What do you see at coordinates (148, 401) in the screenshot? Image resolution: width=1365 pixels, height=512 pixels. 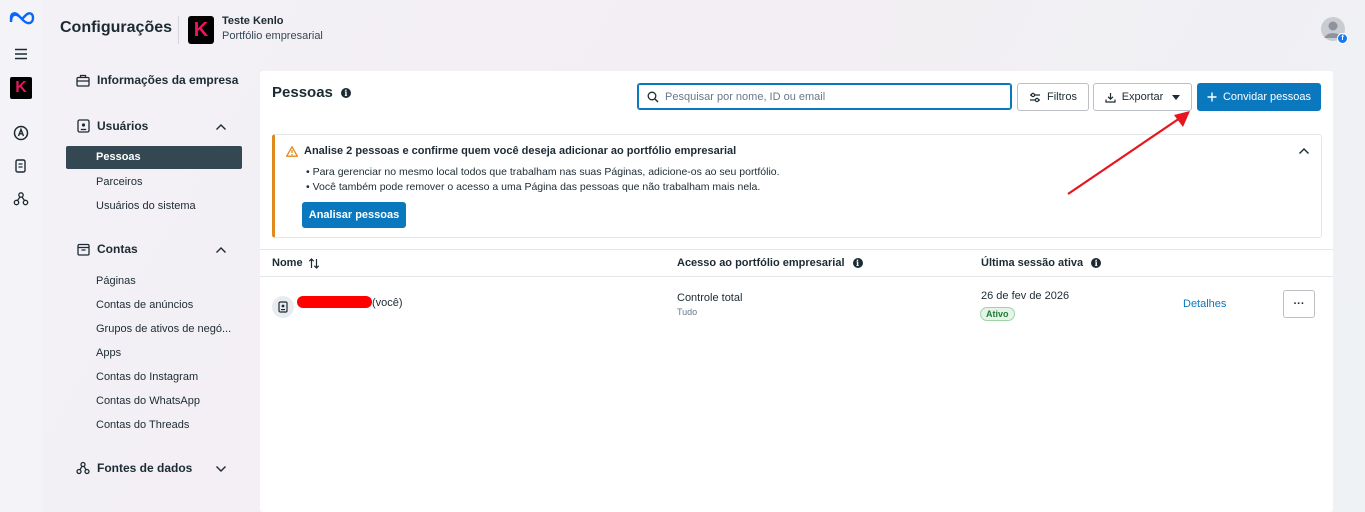 I see `sidebar-item-contas-whatsapp: Contas do WhatsApp` at bounding box center [148, 401].